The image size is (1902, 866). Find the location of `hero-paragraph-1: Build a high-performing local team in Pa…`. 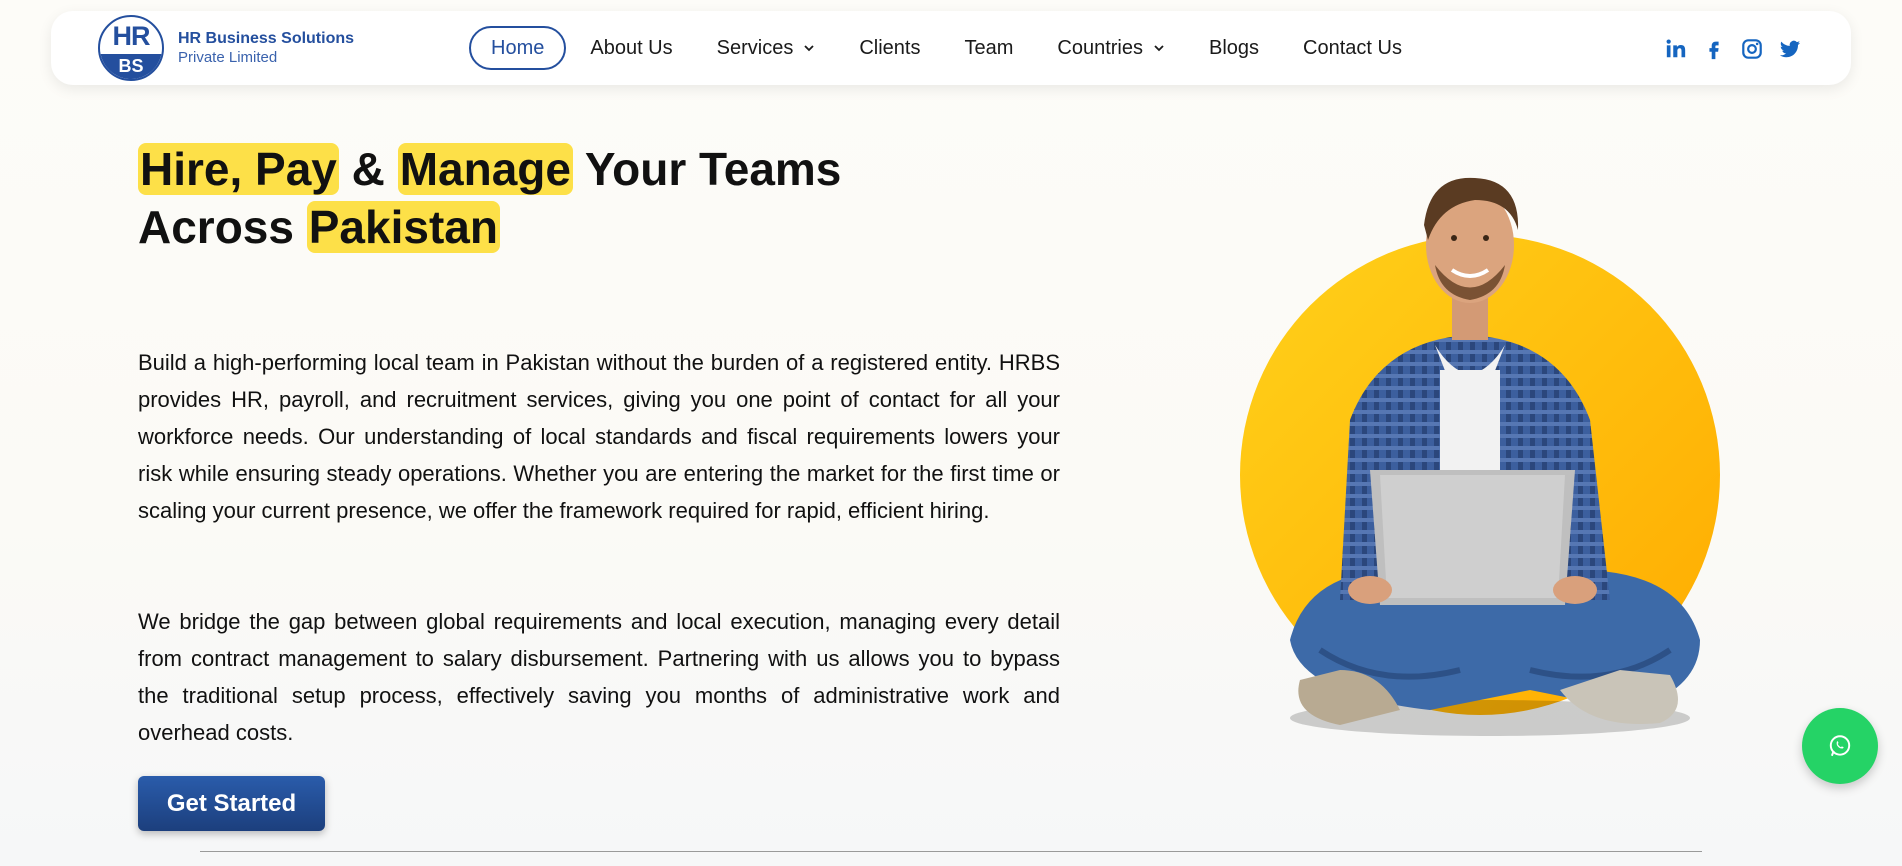

hero-paragraph-1: Build a high-performing local team in Pa… is located at coordinates (599, 436).